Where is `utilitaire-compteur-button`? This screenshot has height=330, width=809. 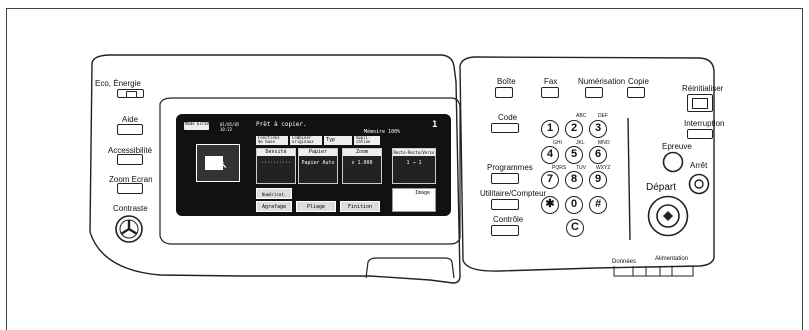 utilitaire-compteur-button is located at coordinates (505, 204).